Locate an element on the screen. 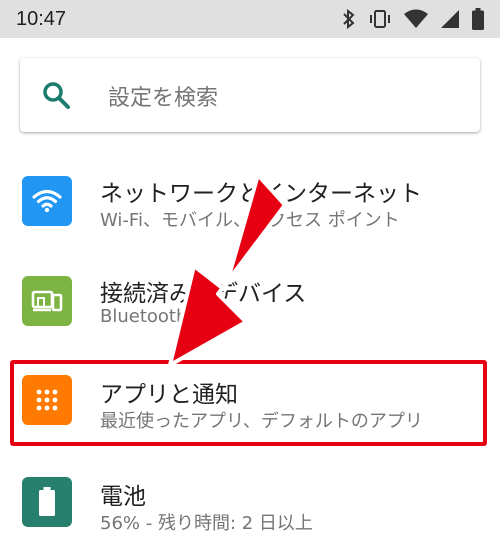  annotation-arrow is located at coordinates (227, 270).